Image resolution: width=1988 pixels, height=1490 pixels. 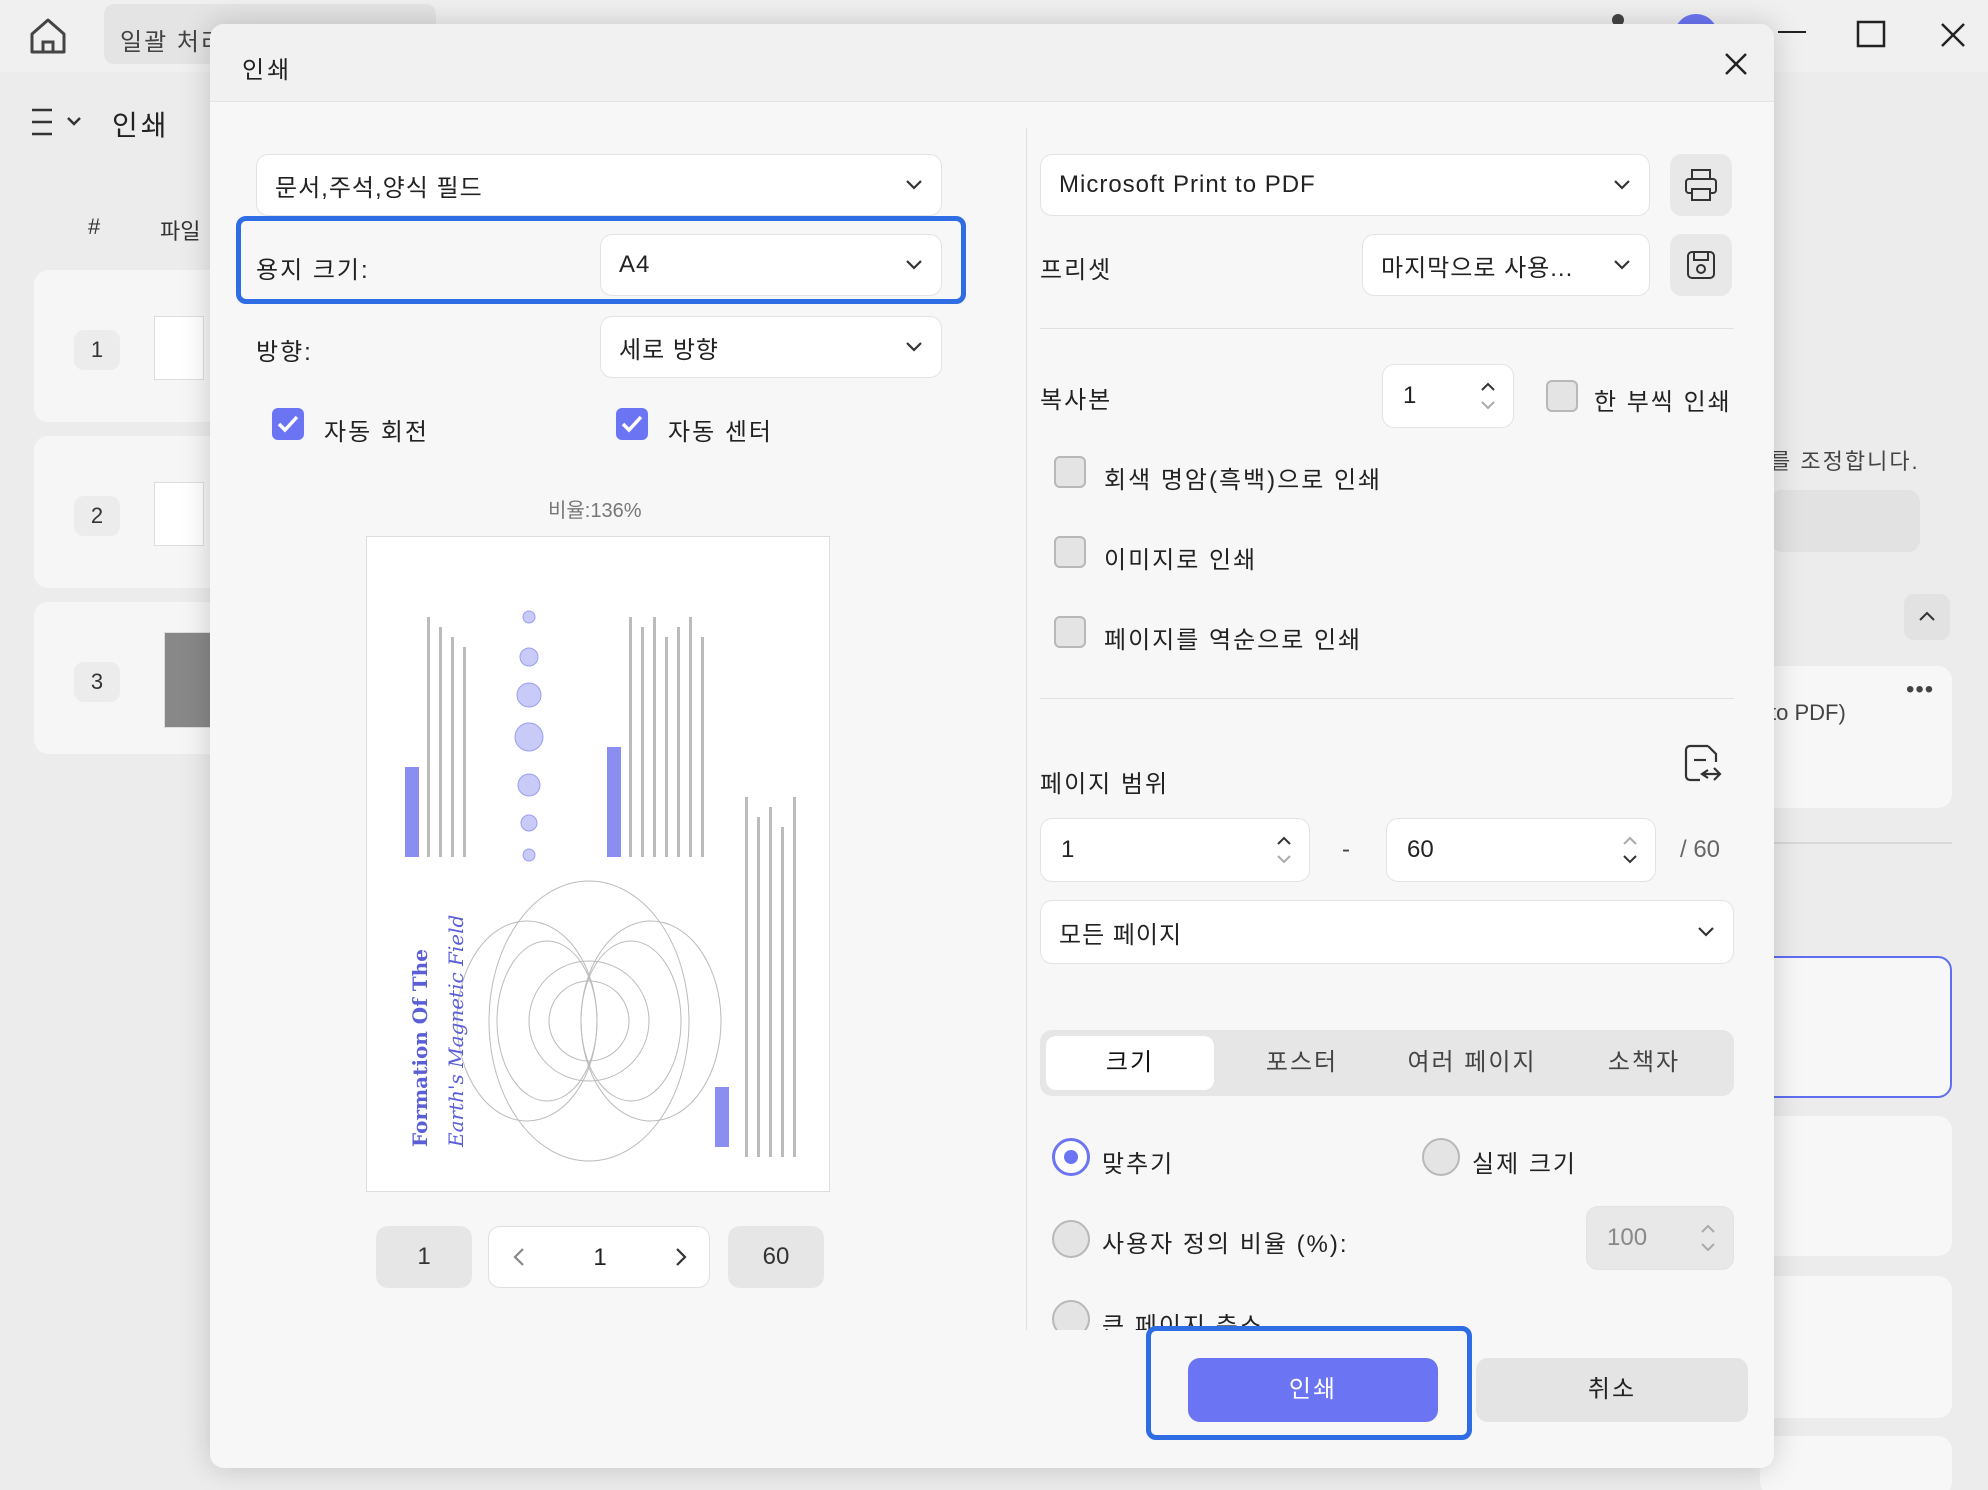 What do you see at coordinates (720, 432) in the screenshot?
I see `auto-center-label: 자동 센터` at bounding box center [720, 432].